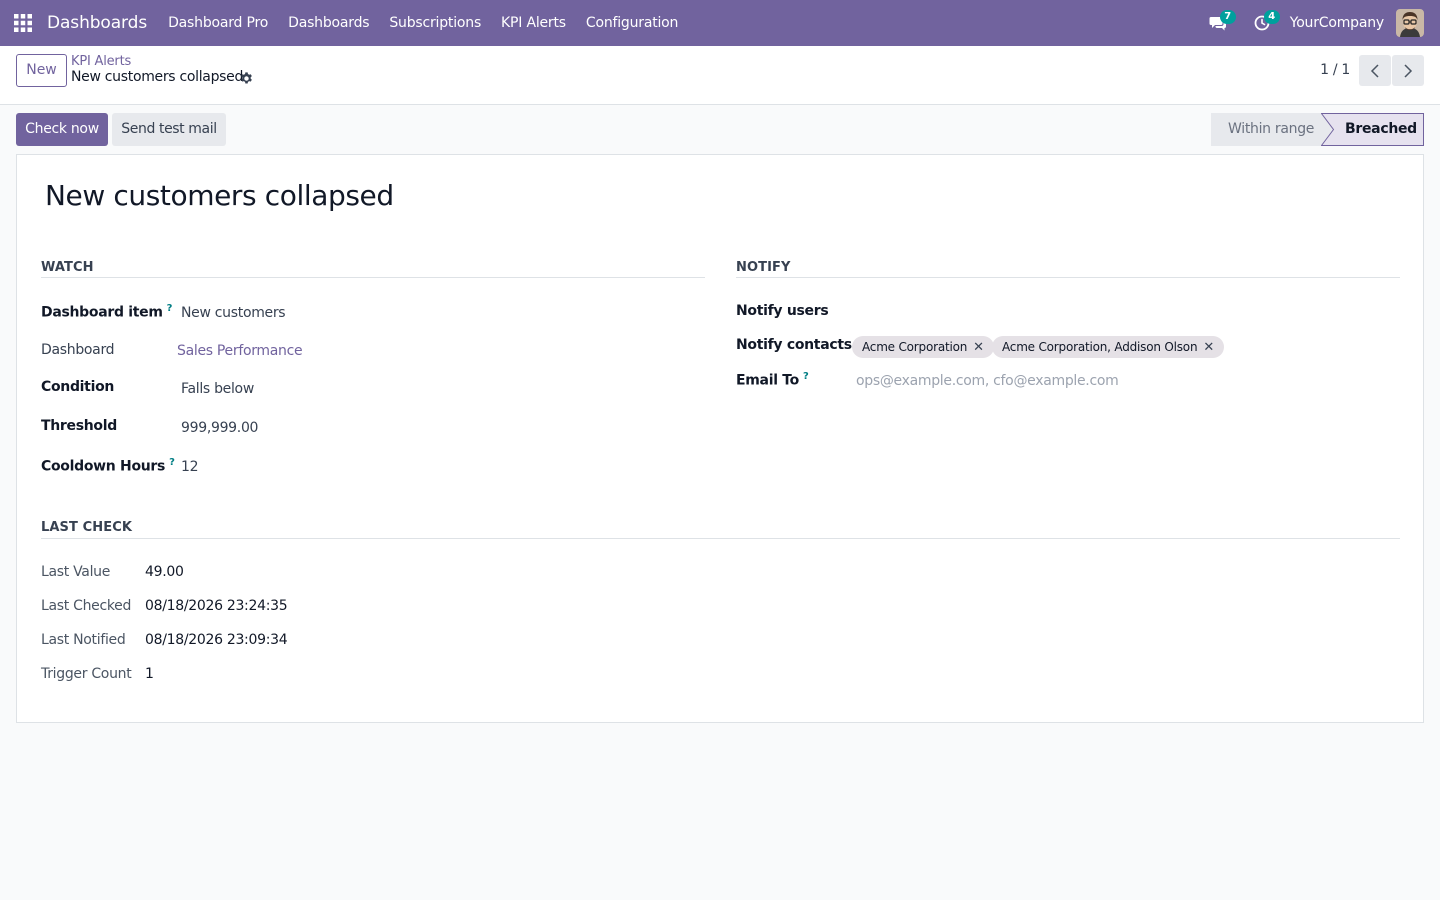 The height and width of the screenshot is (900, 1440). Describe the element at coordinates (149, 674) in the screenshot. I see `trigger-count-value: 1` at that location.